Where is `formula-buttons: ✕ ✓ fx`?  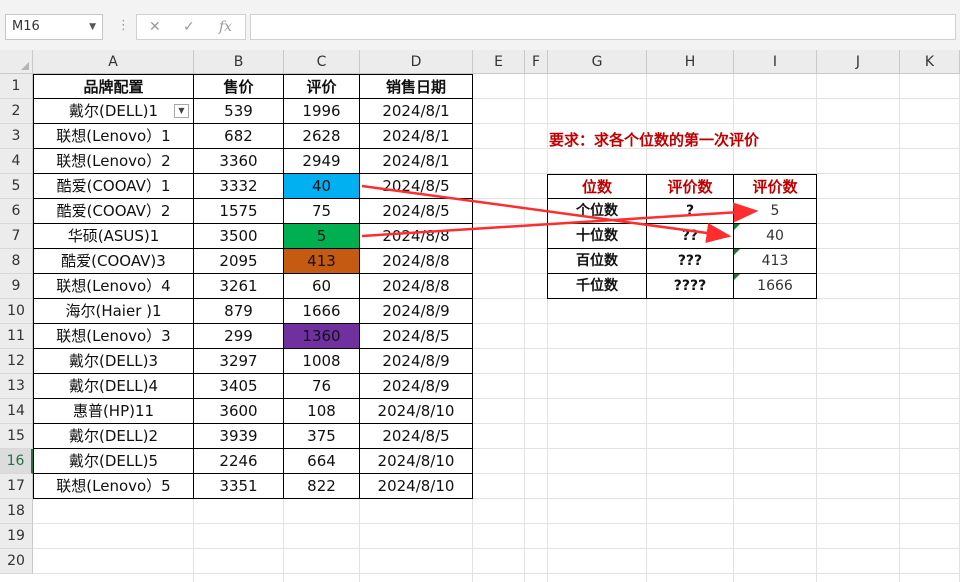
formula-buttons: ✕ ✓ fx is located at coordinates (191, 27).